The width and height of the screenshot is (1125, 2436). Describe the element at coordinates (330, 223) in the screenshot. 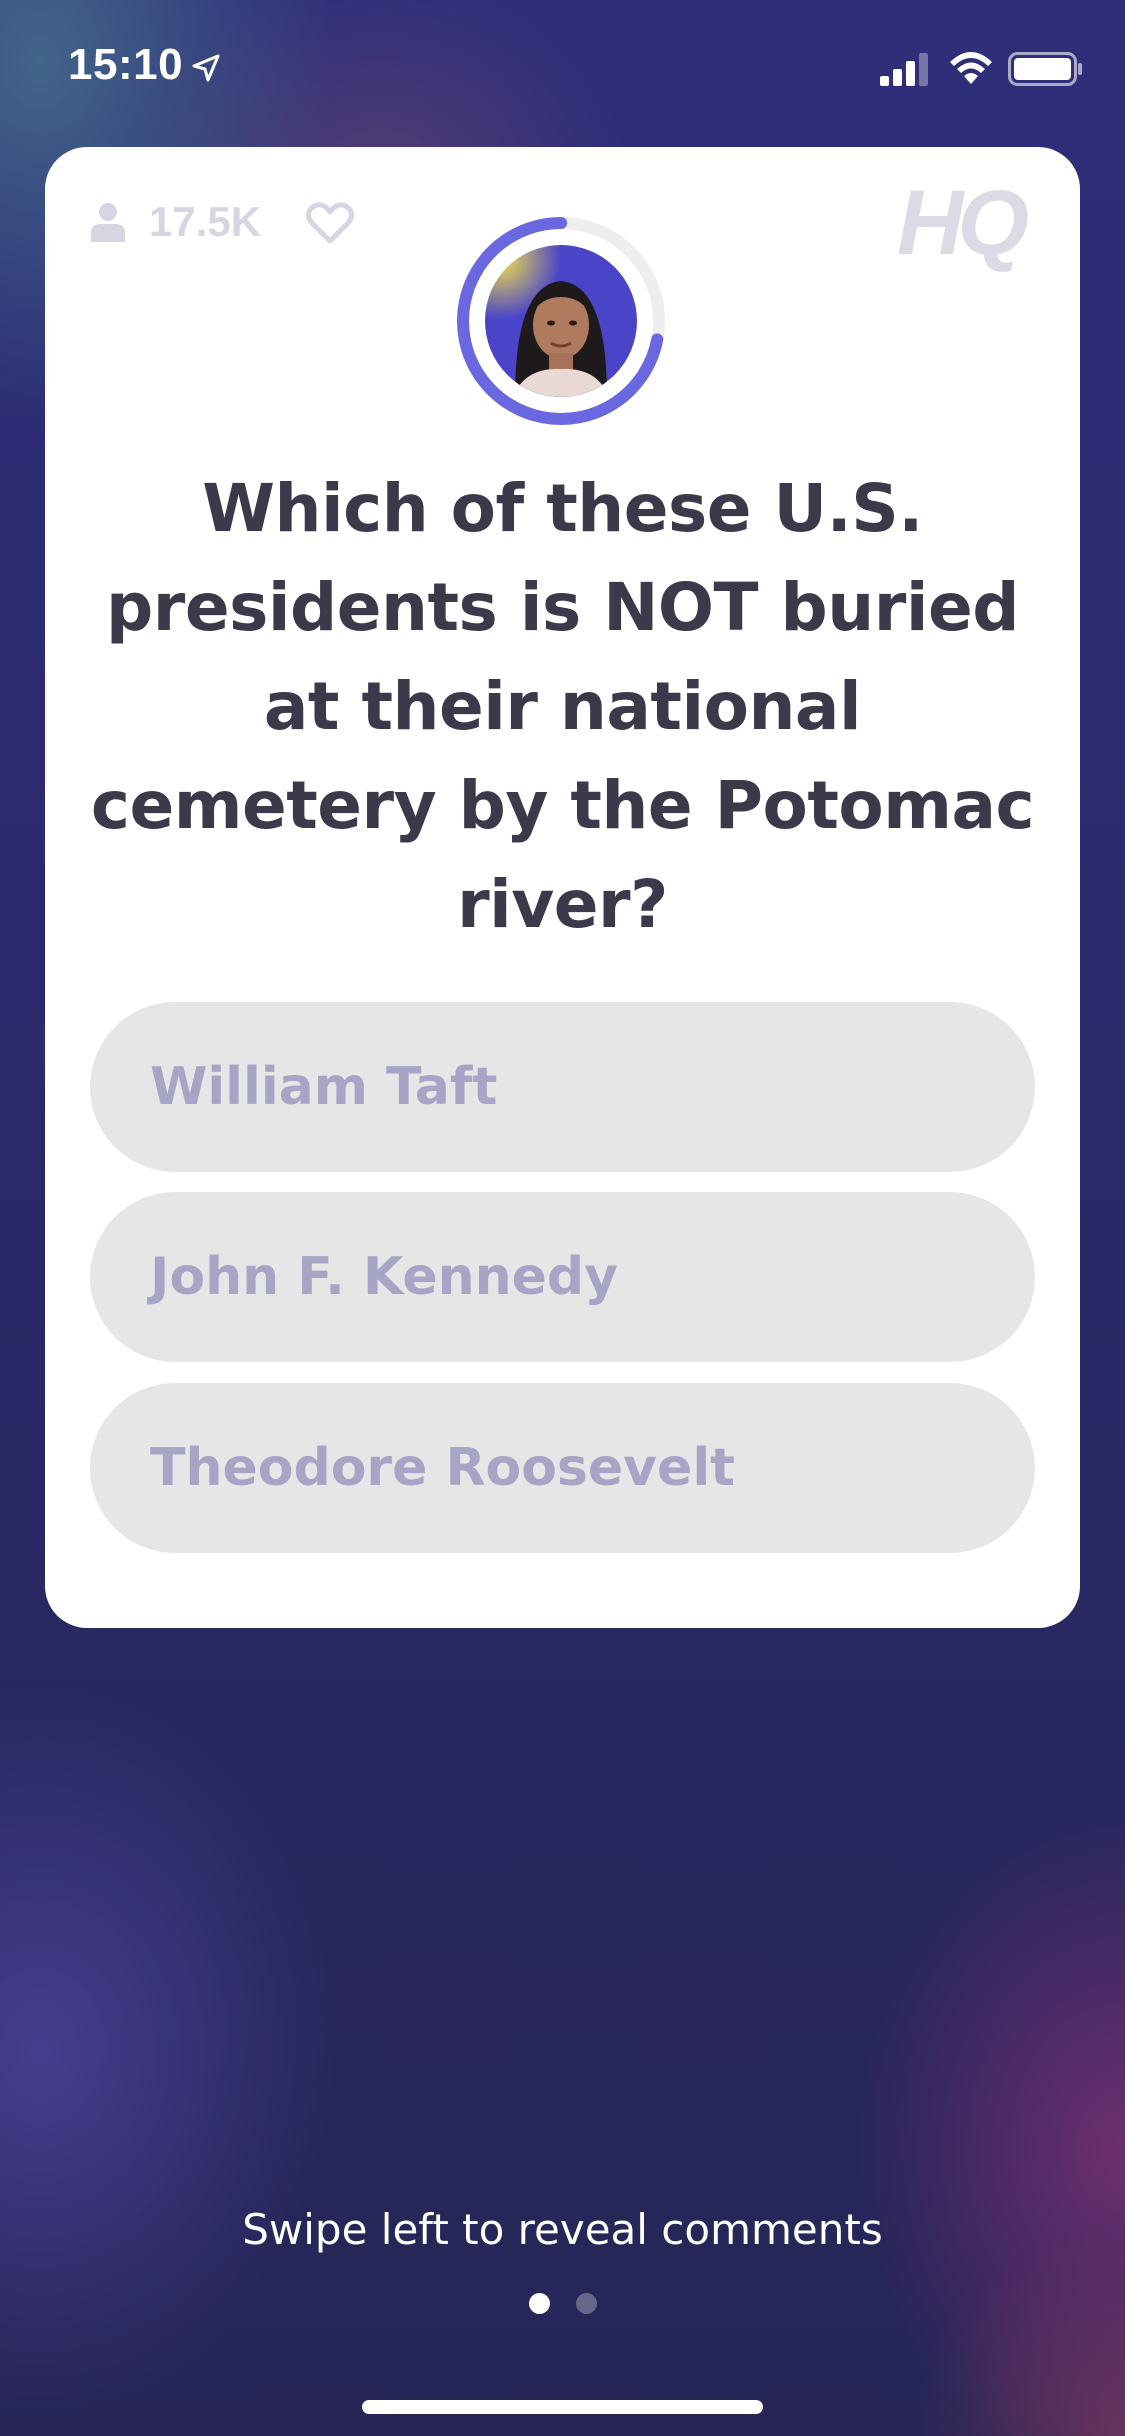

I see `heart-icon` at that location.